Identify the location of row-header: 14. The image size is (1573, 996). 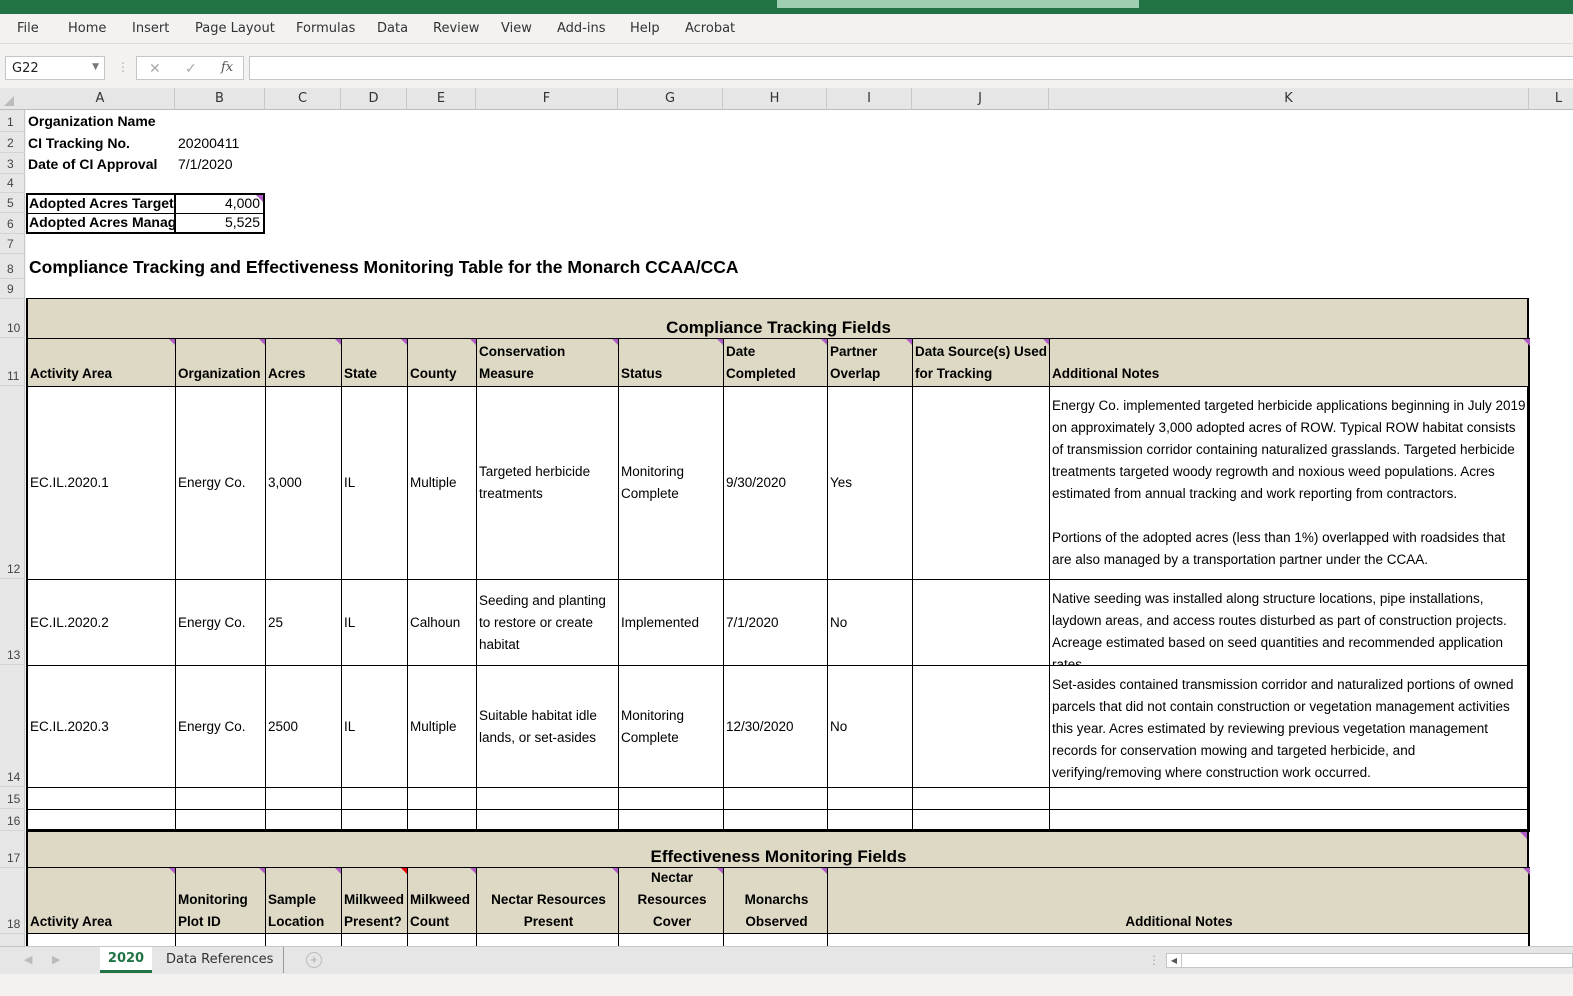
(12, 726).